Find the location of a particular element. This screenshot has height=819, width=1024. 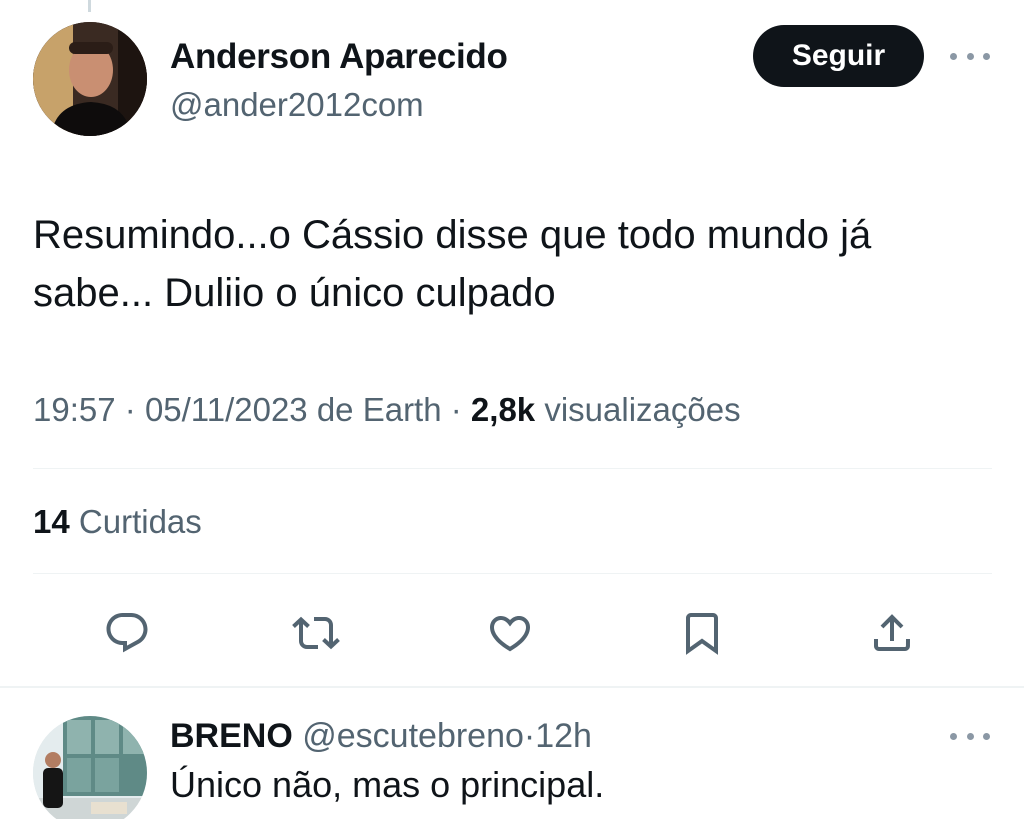

author-handle: @ander2012com is located at coordinates (297, 105).